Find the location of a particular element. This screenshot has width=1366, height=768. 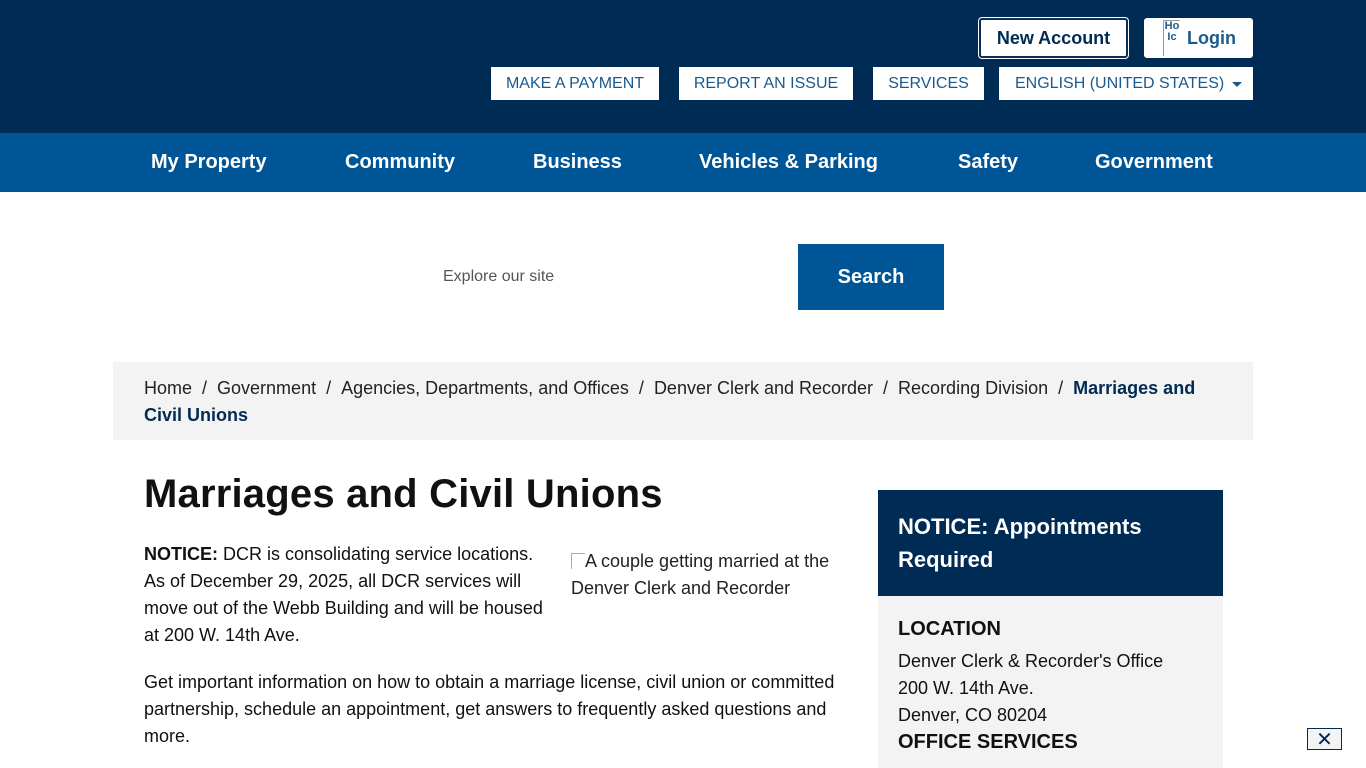

close-icon: ✕ is located at coordinates (1324, 739).